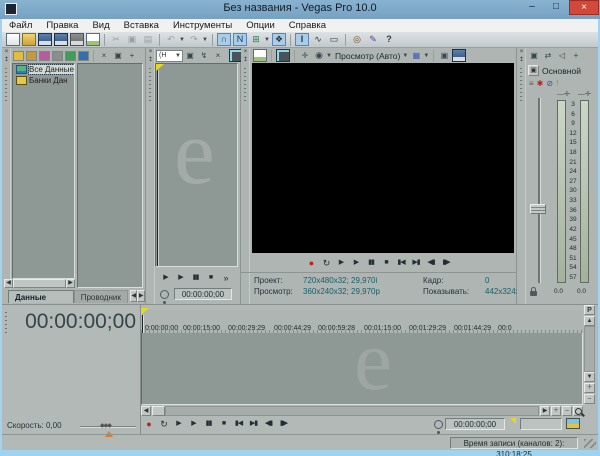  Describe the element at coordinates (311, 263) in the screenshot. I see `record-button: ●` at that location.